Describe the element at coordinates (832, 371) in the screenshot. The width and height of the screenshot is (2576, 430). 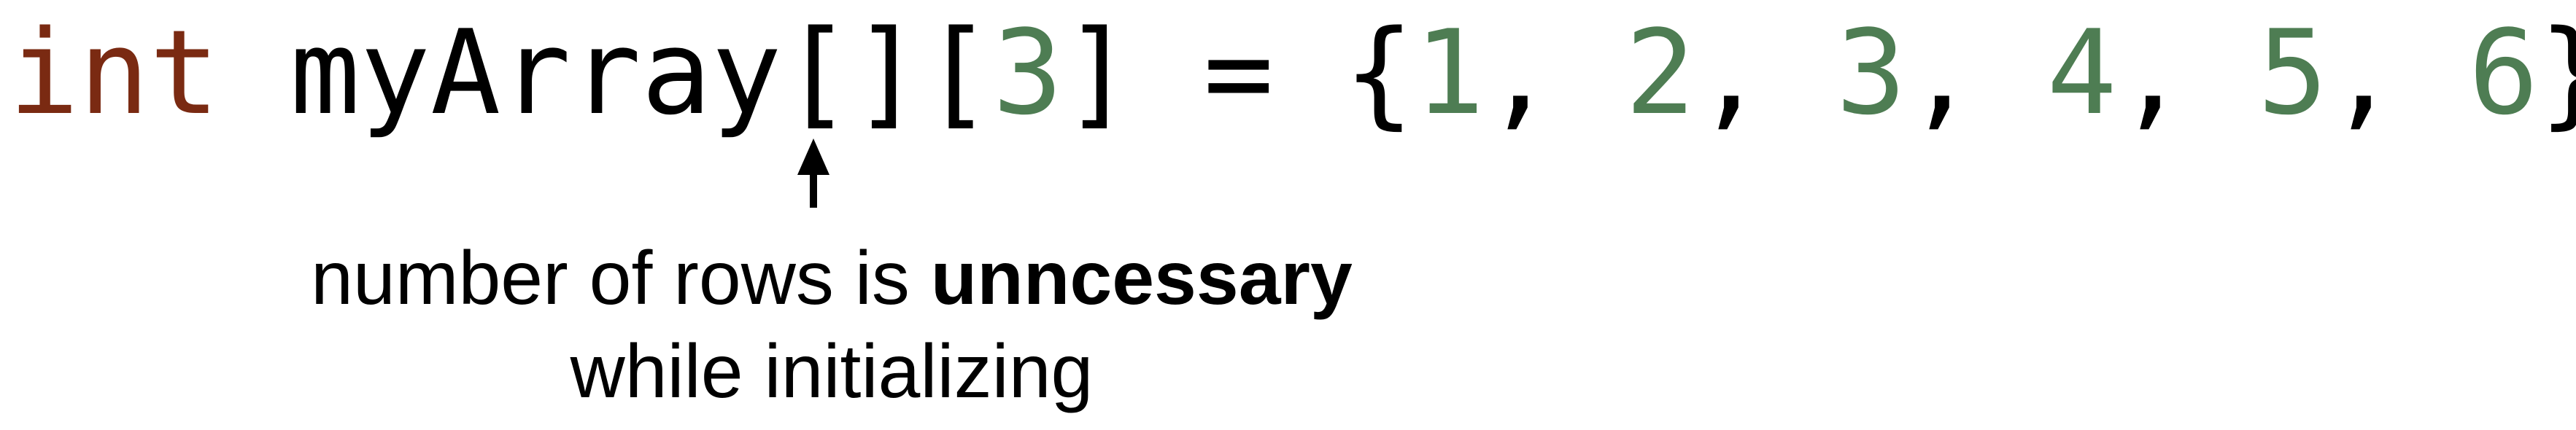
I see `annotation-line-2: while initializing` at that location.